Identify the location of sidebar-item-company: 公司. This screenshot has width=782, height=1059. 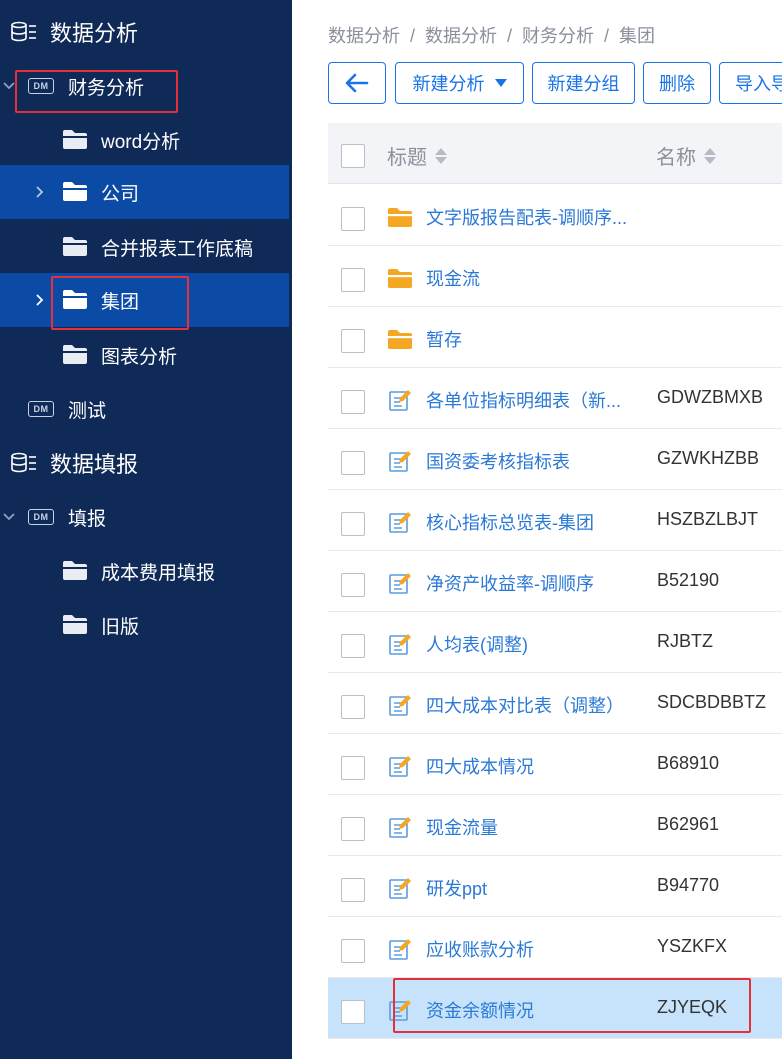
(144, 192).